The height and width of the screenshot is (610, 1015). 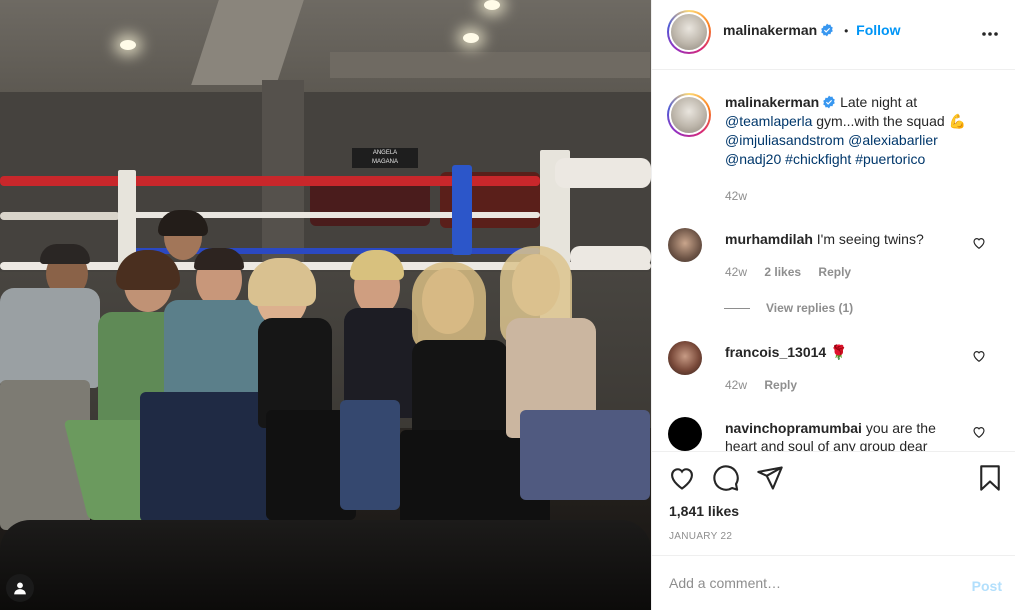 I want to click on share-icon, so click(x=770, y=478).